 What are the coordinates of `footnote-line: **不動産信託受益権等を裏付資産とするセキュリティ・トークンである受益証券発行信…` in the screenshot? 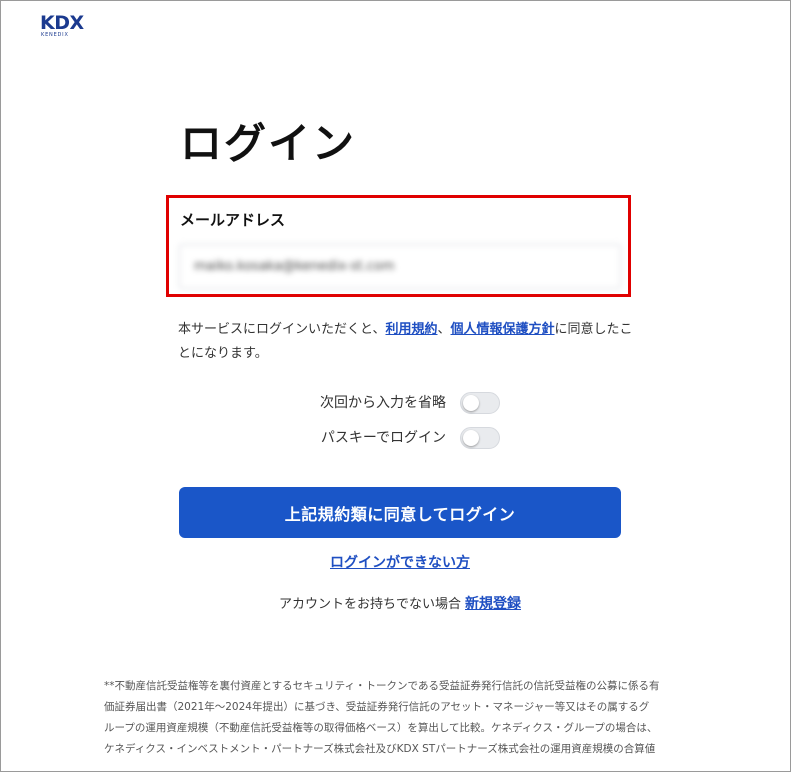 It's located at (382, 686).